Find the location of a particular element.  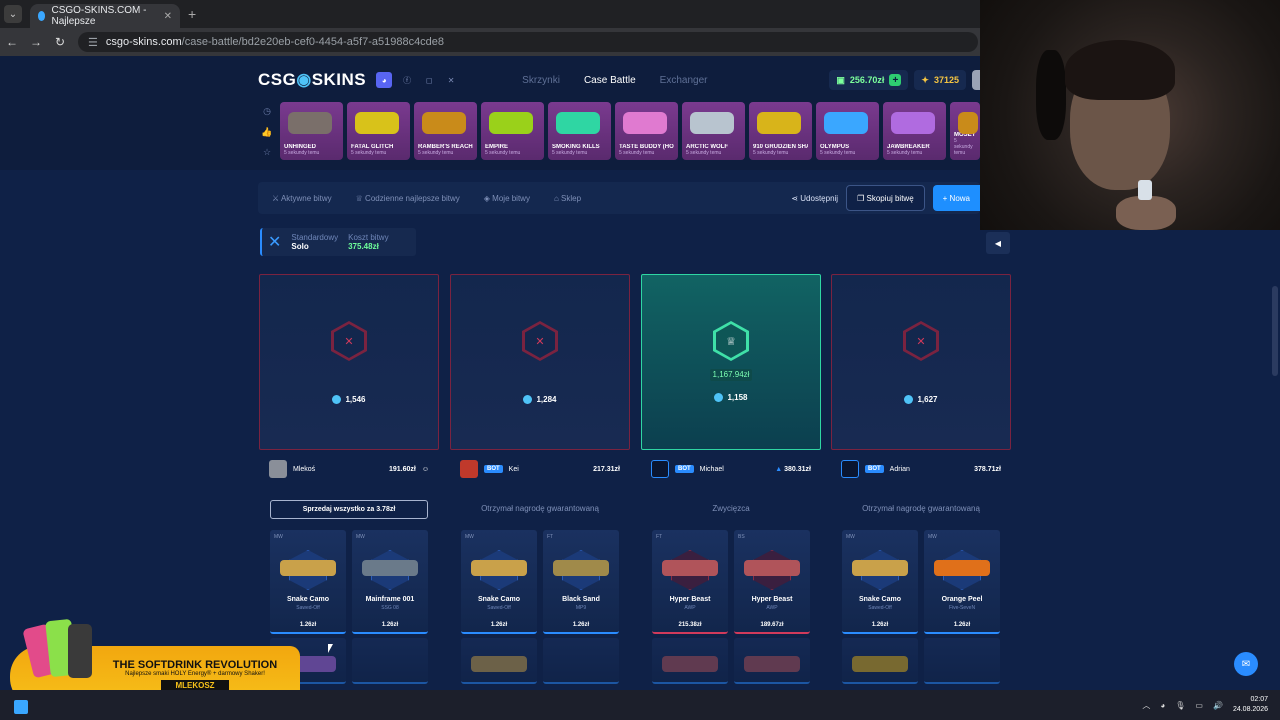

player-row: BOT Kei 217.31zł is located at coordinates (540, 469).